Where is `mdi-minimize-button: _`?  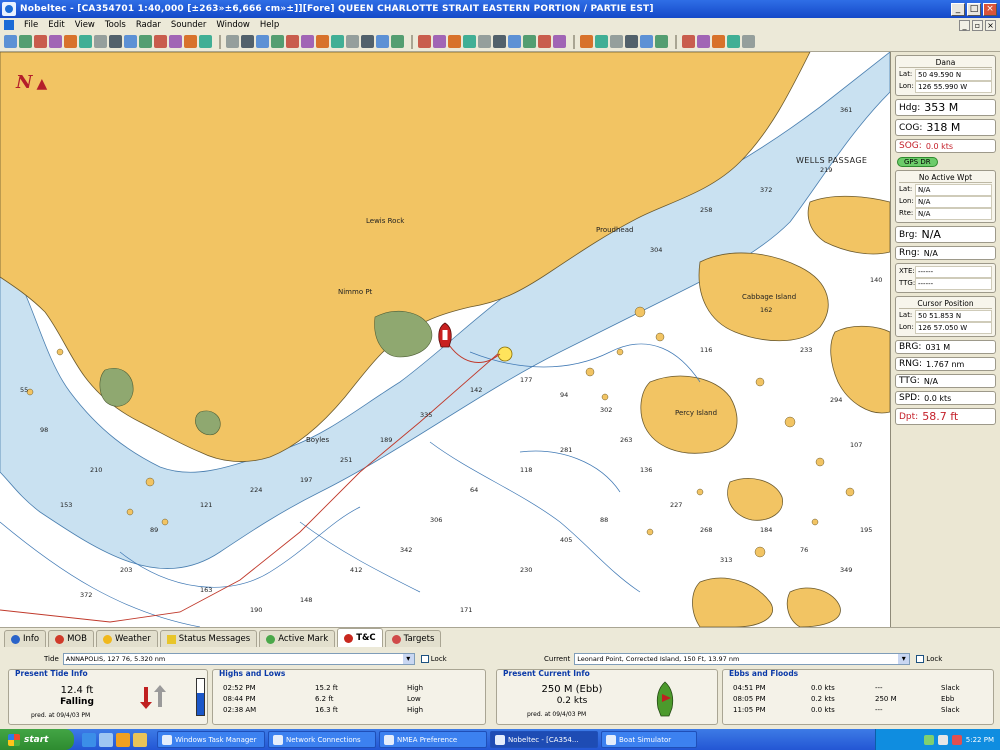 mdi-minimize-button: _ is located at coordinates (964, 25).